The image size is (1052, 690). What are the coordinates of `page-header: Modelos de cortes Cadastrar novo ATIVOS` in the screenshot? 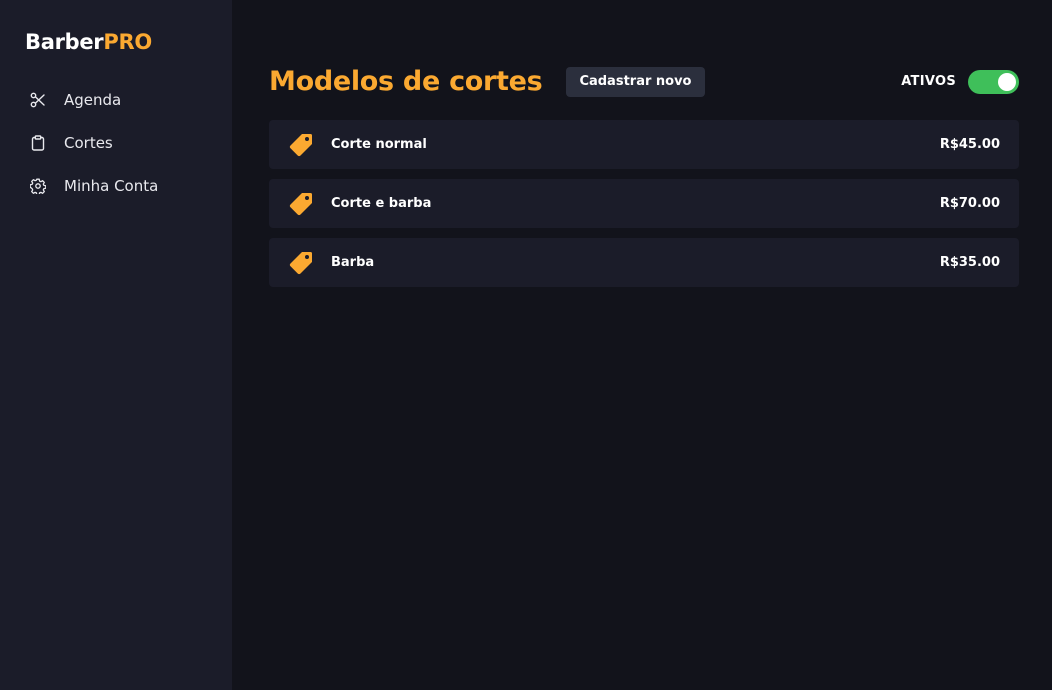 It's located at (644, 81).